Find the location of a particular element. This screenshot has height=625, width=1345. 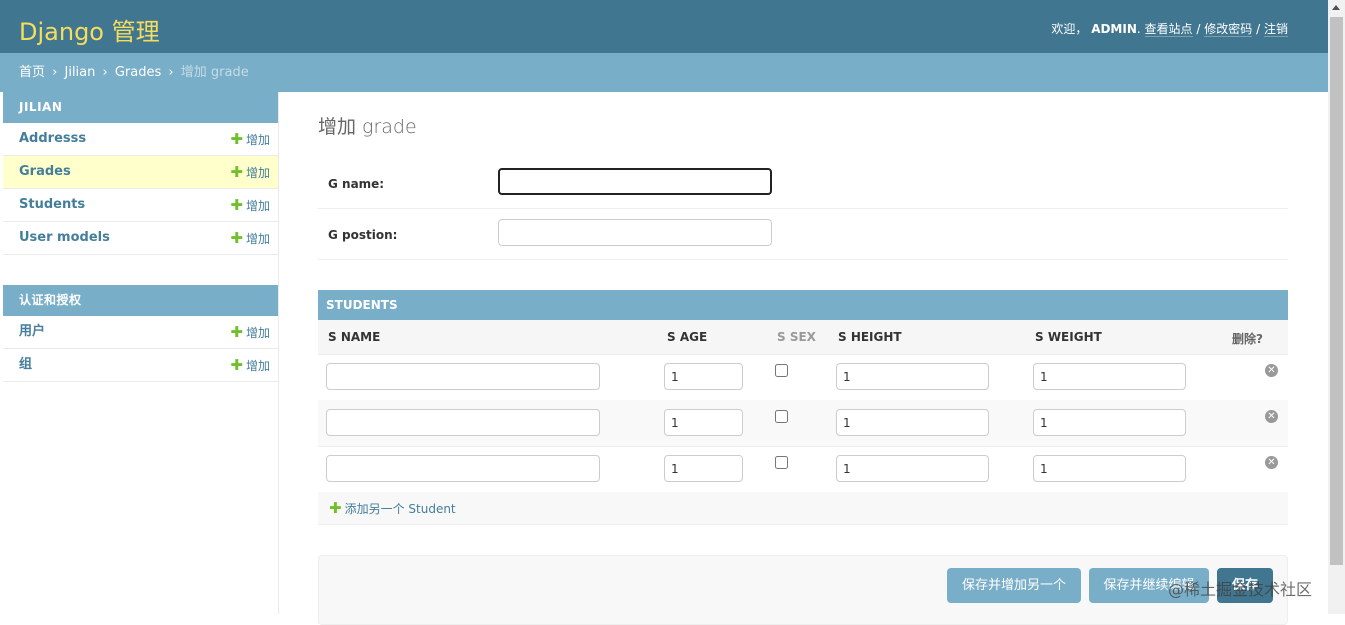

module-caption: JILIAN is located at coordinates (140, 107).